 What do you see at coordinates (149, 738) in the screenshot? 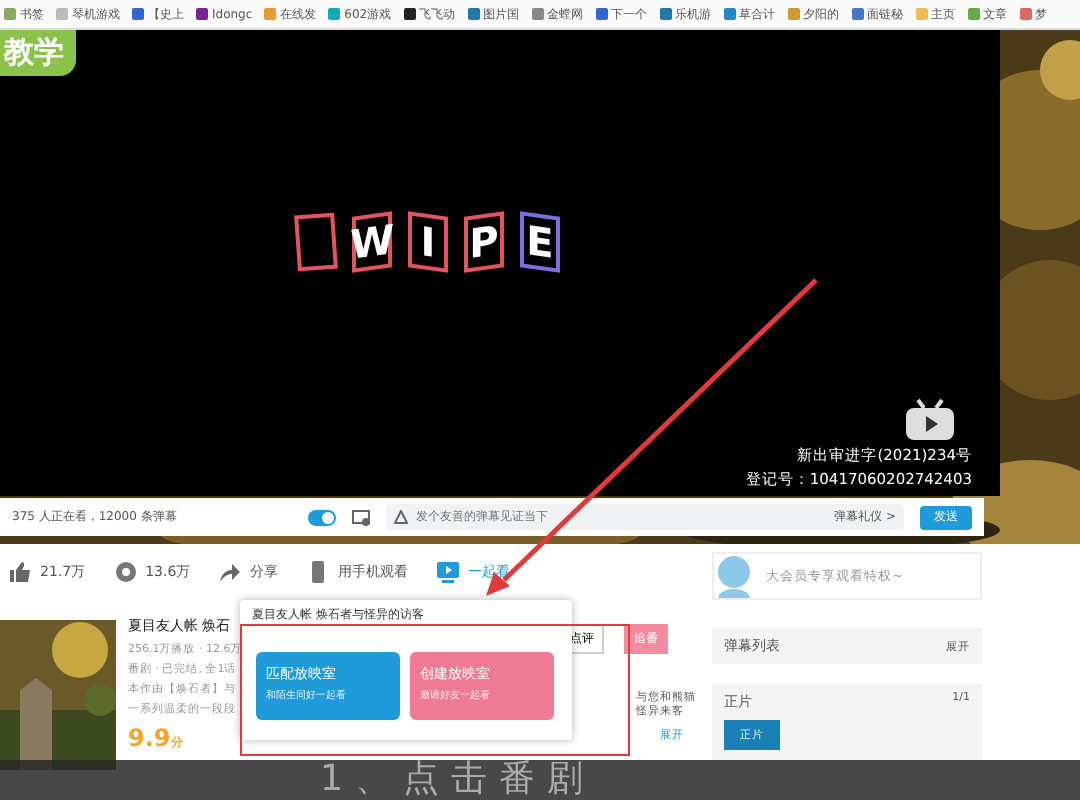
I see `score-value: 9.9` at bounding box center [149, 738].